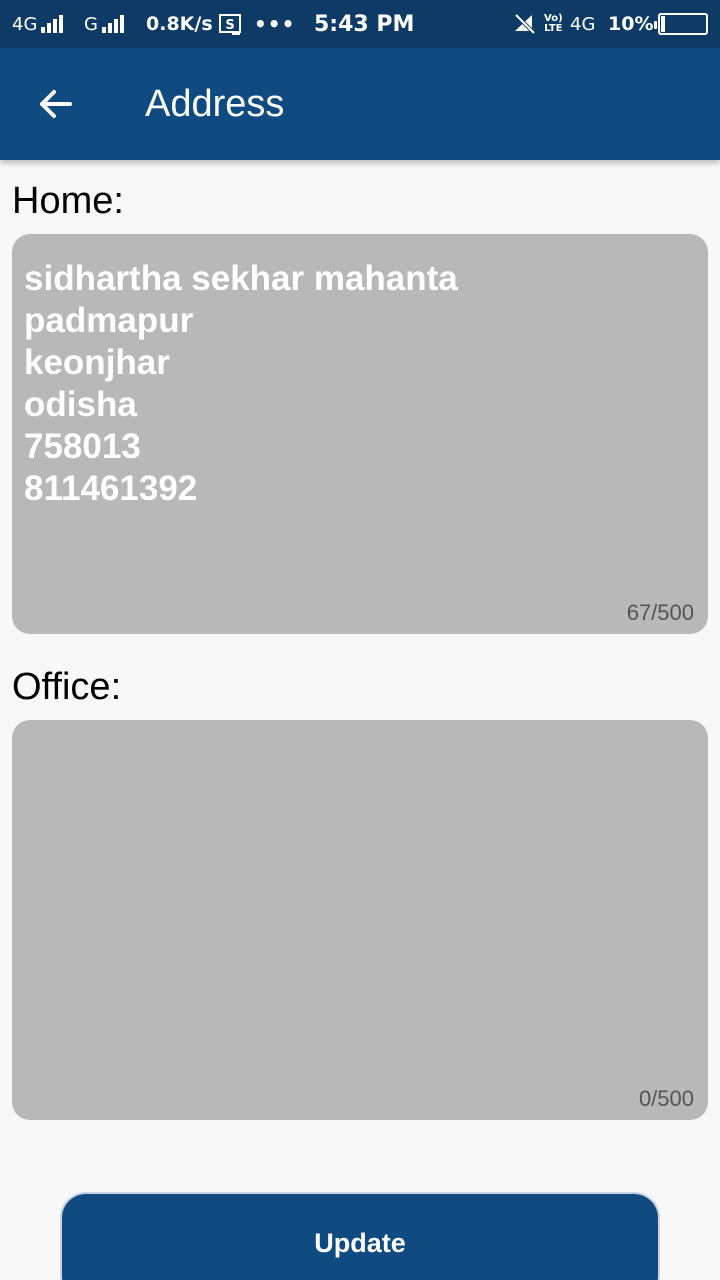 This screenshot has width=720, height=1280. What do you see at coordinates (553, 28) in the screenshot?
I see `volte-bottom: LTE` at bounding box center [553, 28].